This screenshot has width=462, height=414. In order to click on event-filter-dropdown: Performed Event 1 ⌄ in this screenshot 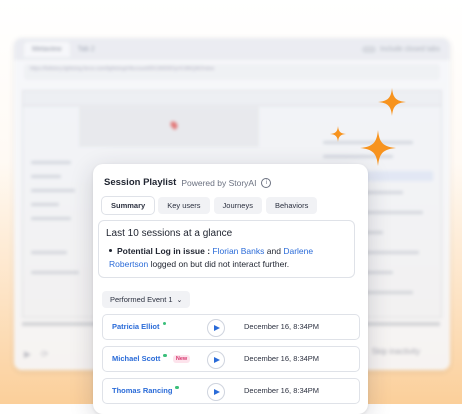, I will do `click(146, 299)`.